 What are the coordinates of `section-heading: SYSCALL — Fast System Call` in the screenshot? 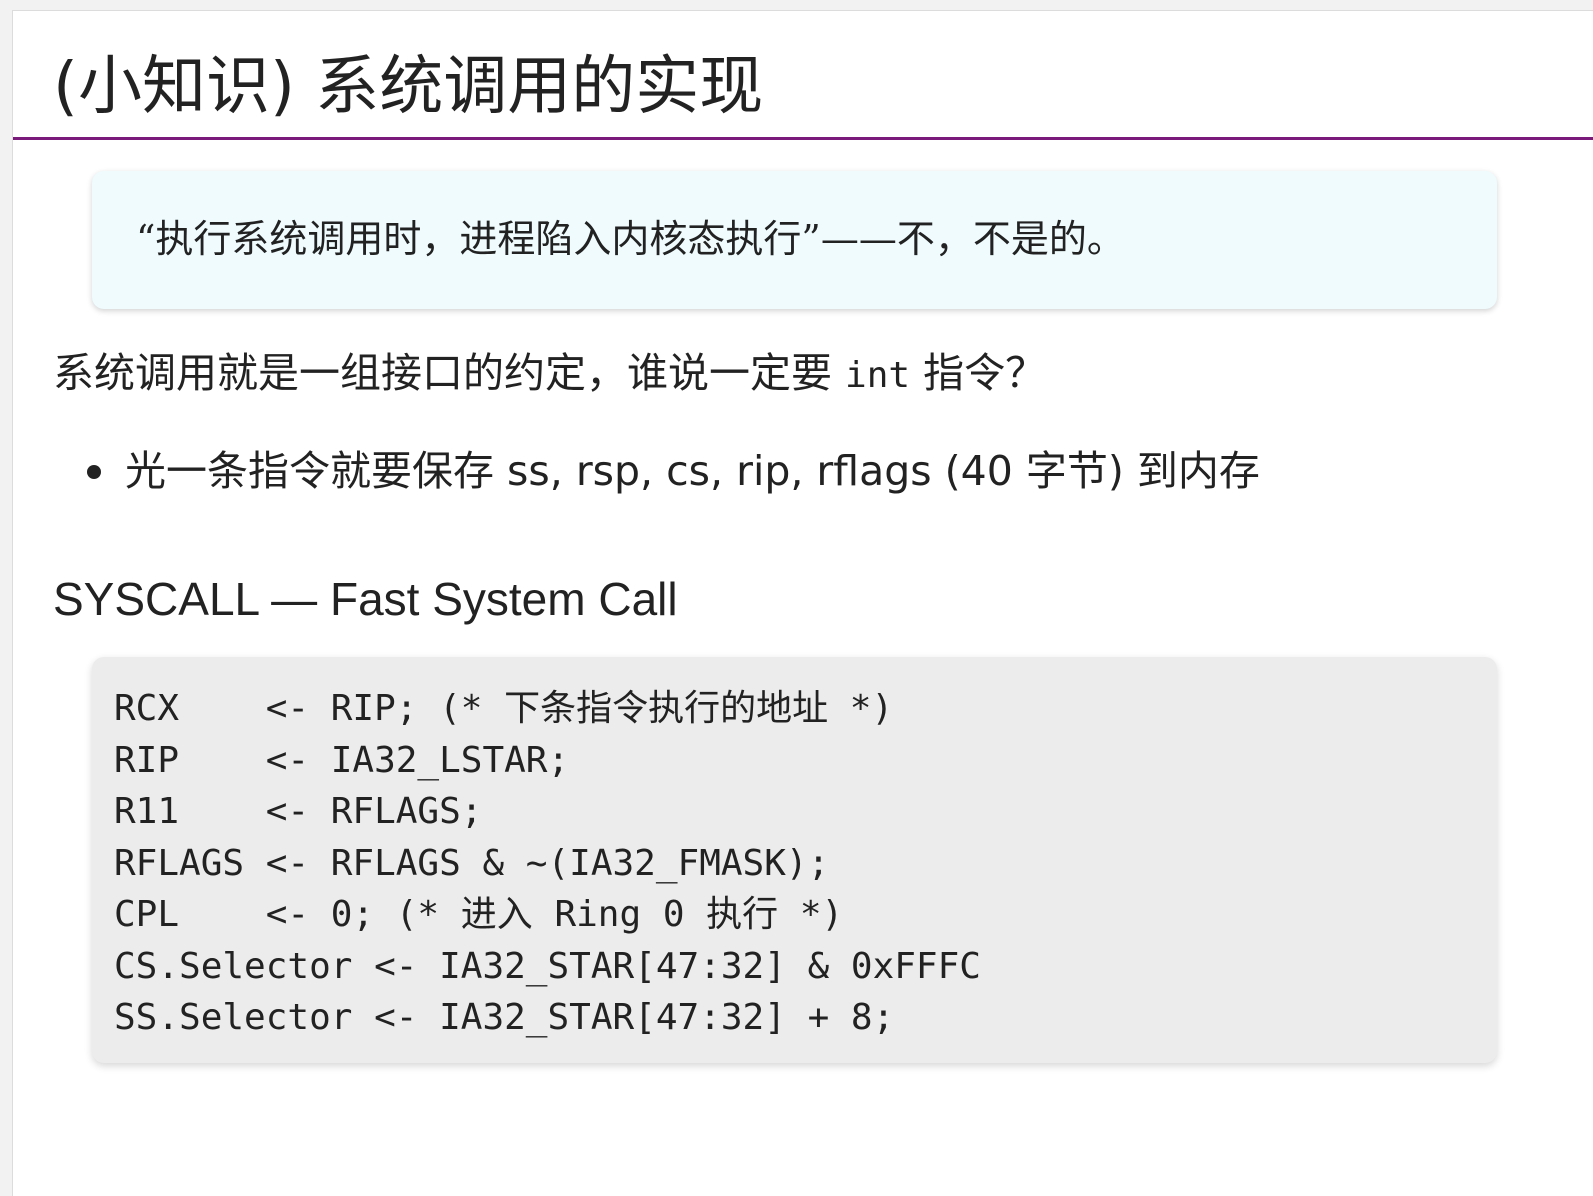 It's located at (365, 599).